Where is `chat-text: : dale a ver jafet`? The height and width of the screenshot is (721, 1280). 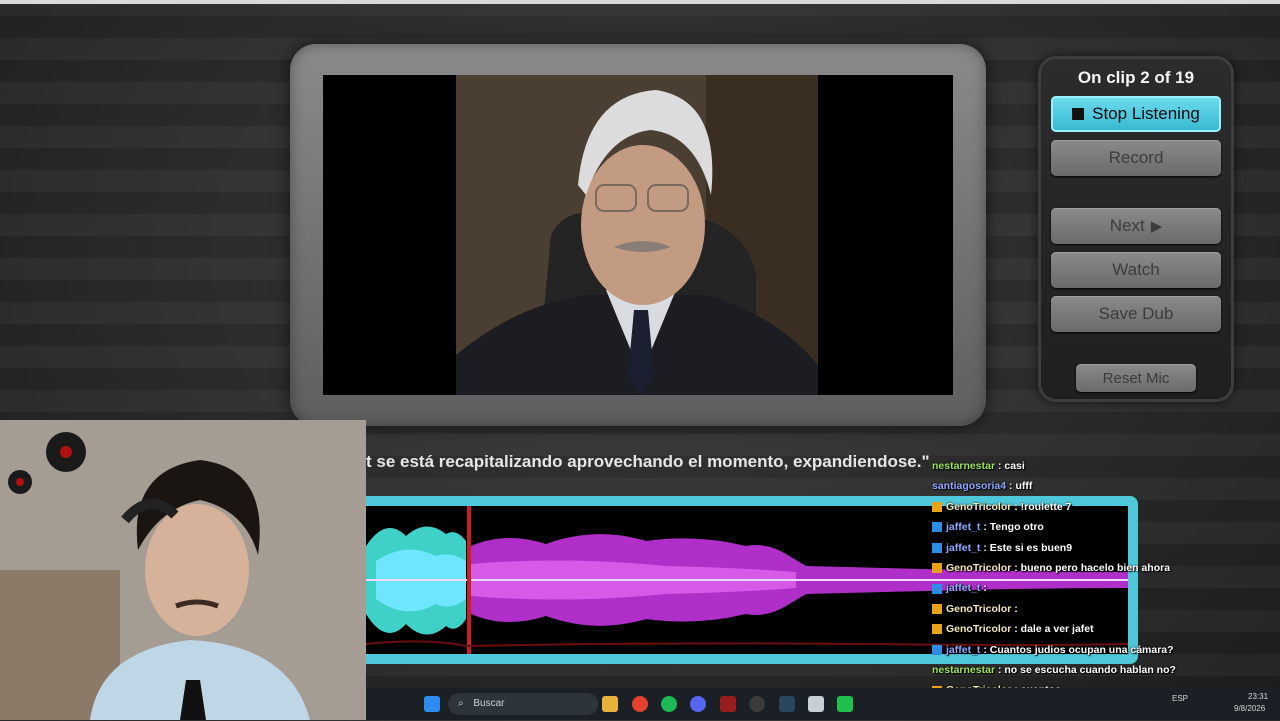
chat-text: : dale a ver jafet is located at coordinates (1054, 629).